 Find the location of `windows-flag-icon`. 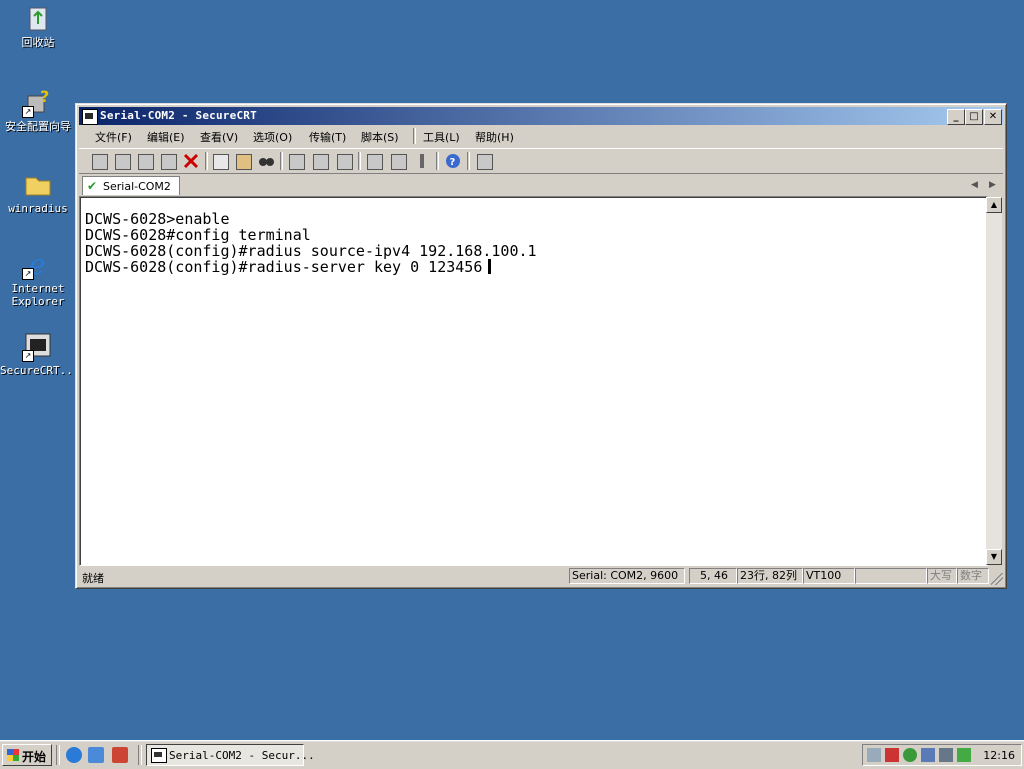

windows-flag-icon is located at coordinates (13, 755).